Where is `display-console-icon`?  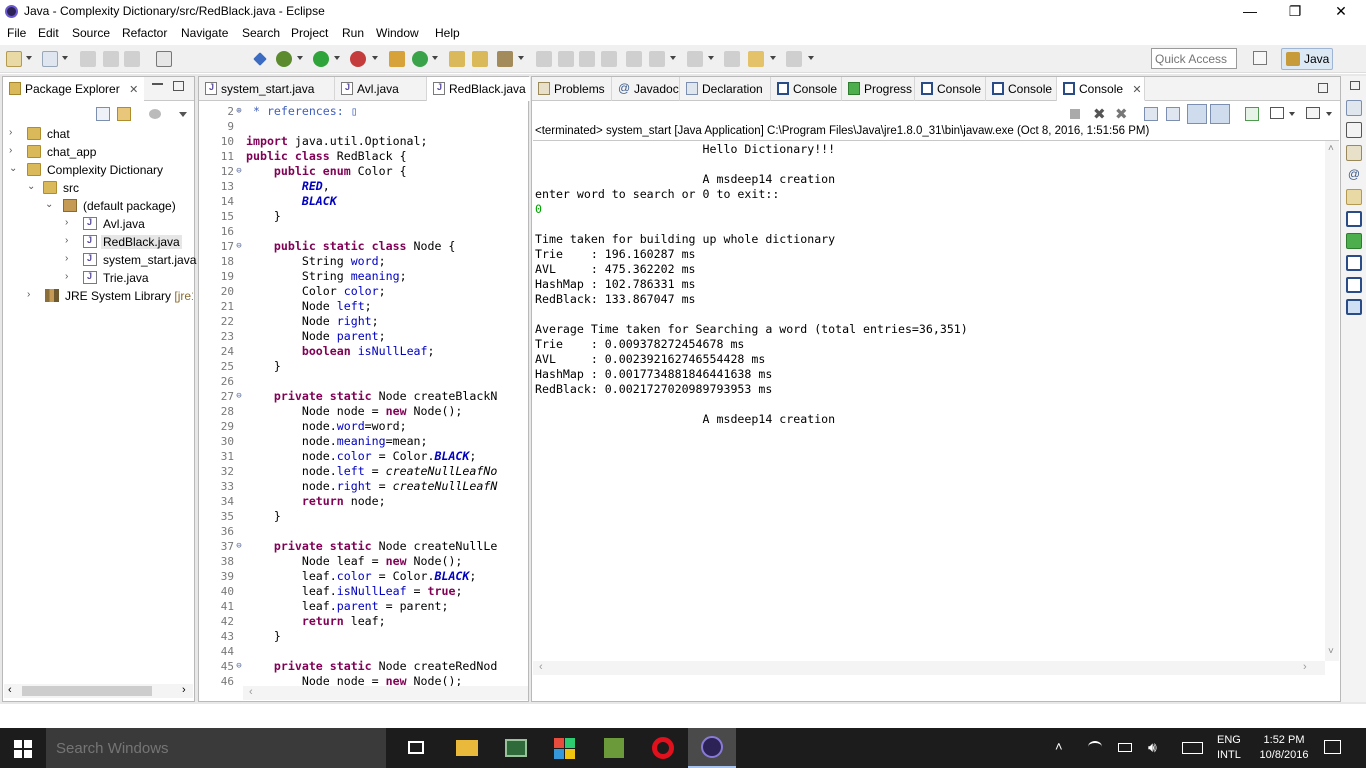
display-console-icon is located at coordinates (1277, 113).